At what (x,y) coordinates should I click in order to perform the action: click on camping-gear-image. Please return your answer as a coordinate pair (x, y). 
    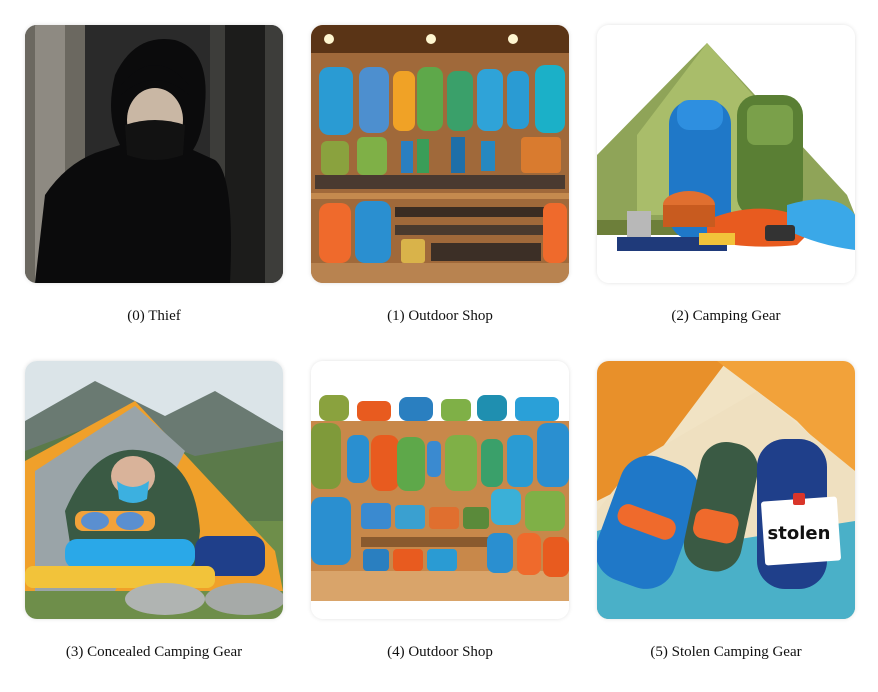
    Looking at the image, I should click on (726, 154).